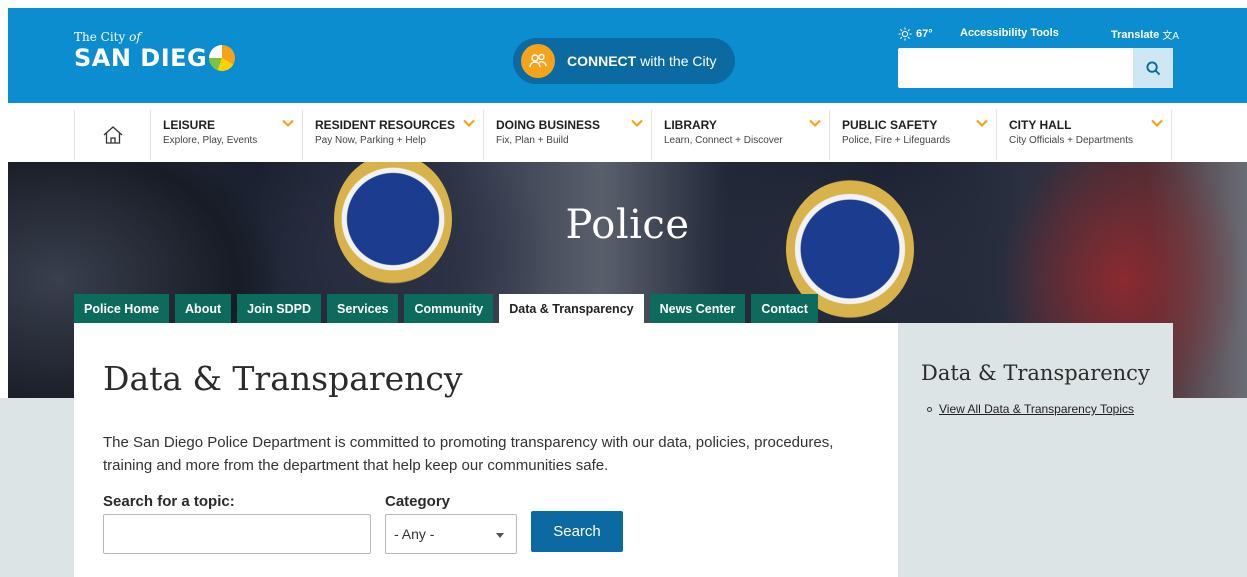 The width and height of the screenshot is (1247, 577). Describe the element at coordinates (222, 58) in the screenshot. I see `logo-o-mark-icon` at that location.